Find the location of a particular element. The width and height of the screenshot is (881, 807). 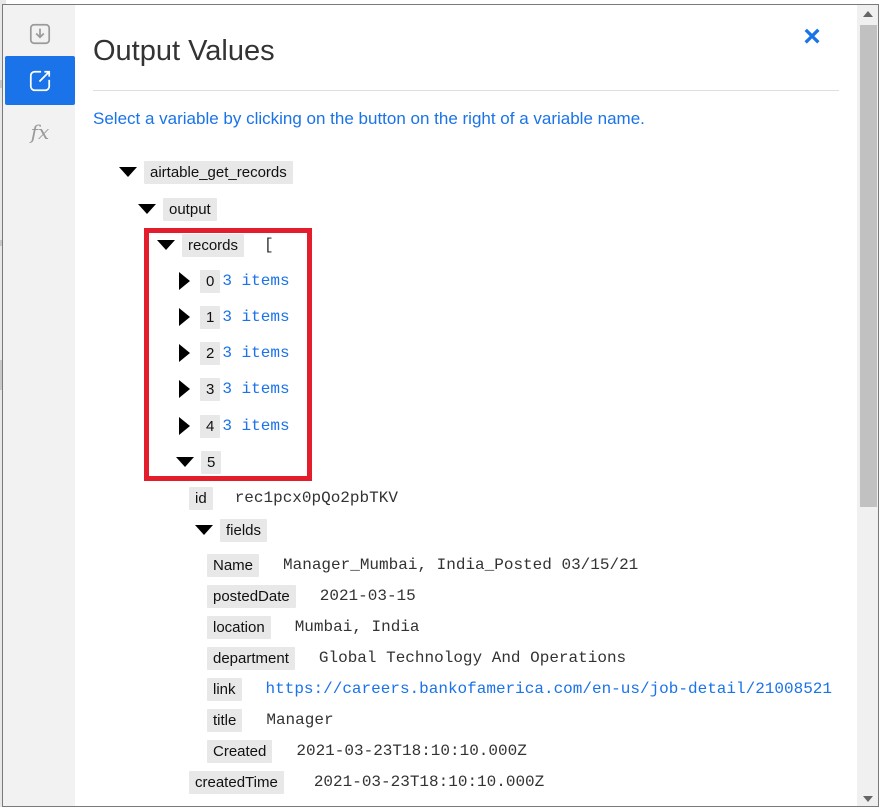

variable-key: location is located at coordinates (239, 627).